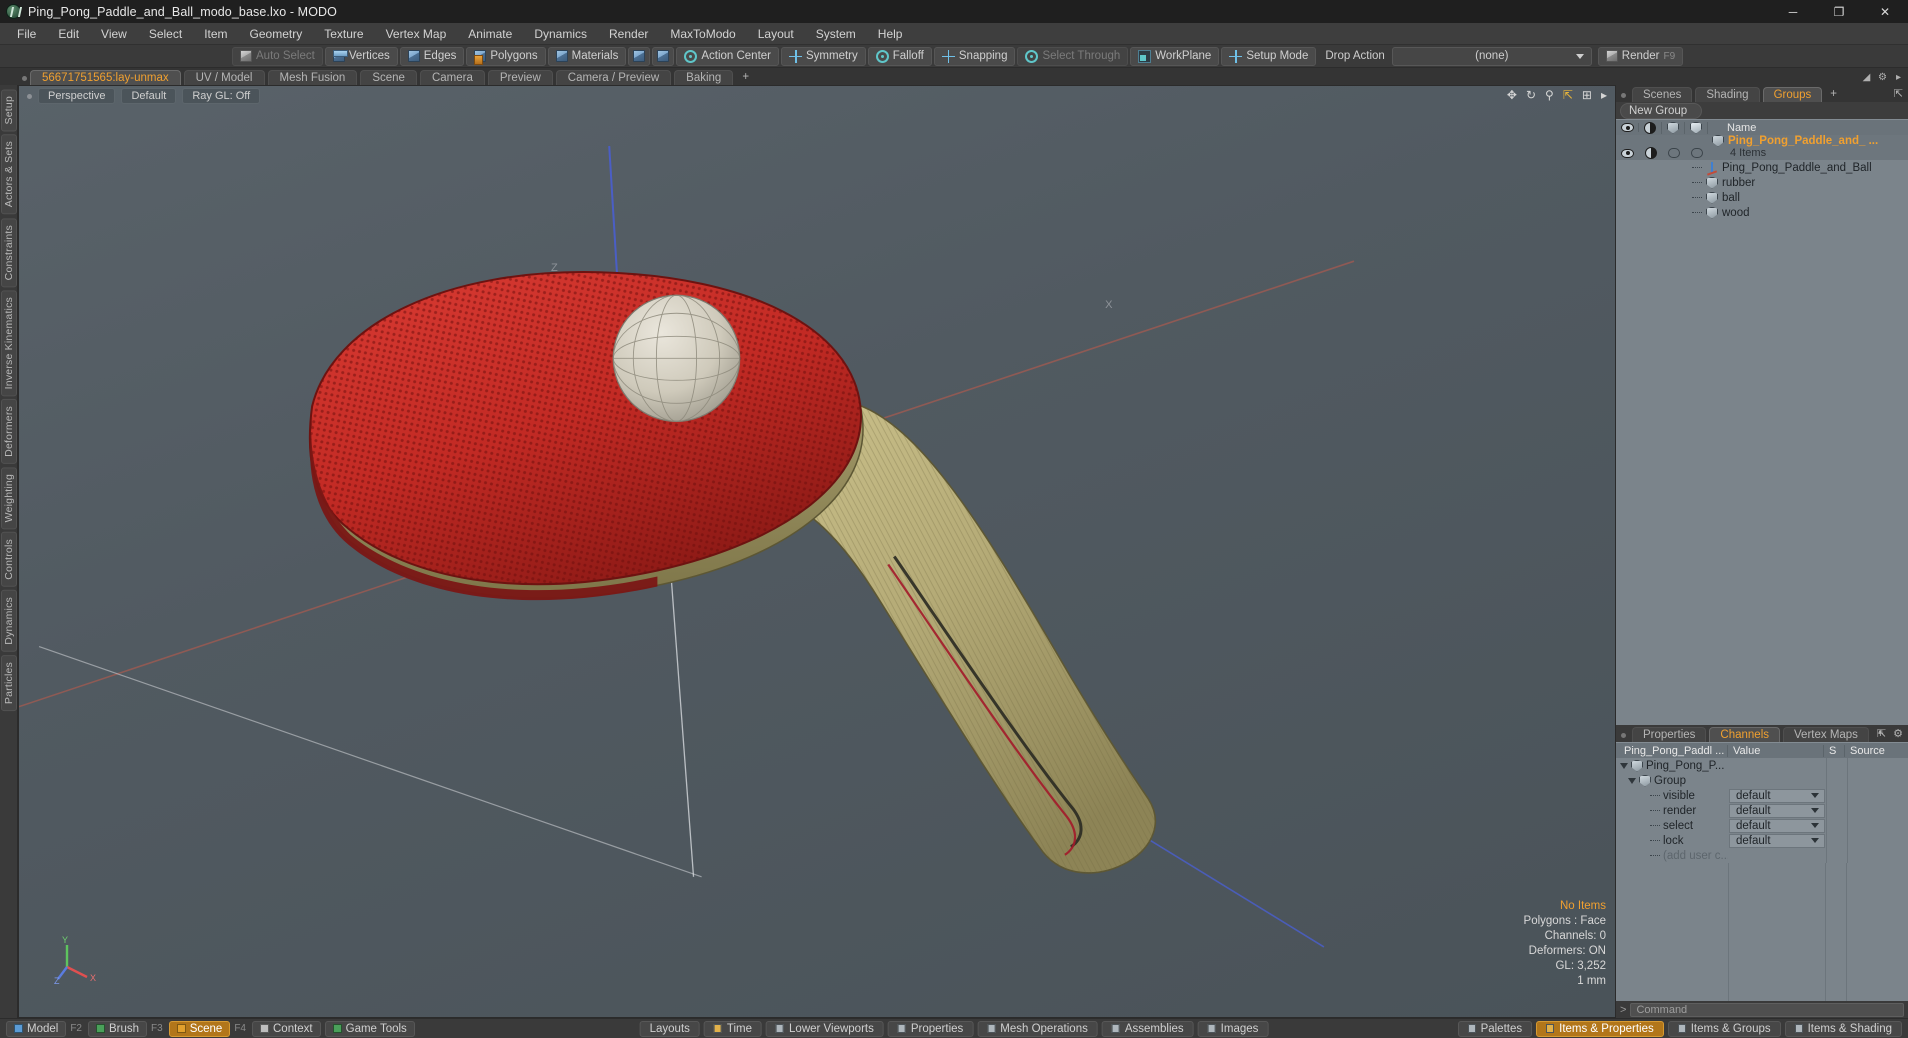 The image size is (1908, 1038). What do you see at coordinates (8, 682) in the screenshot?
I see `rail-tab-particles: Particles` at bounding box center [8, 682].